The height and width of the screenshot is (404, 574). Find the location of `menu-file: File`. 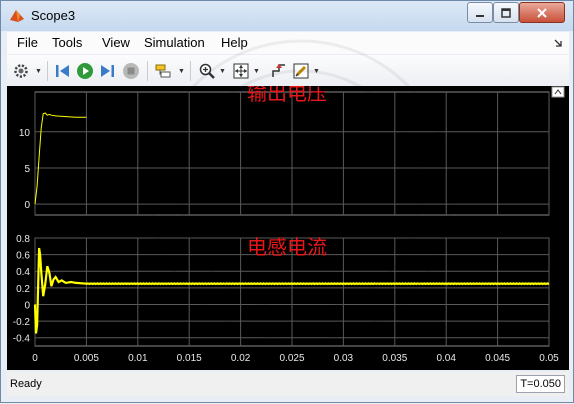

menu-file: File is located at coordinates (27, 42).